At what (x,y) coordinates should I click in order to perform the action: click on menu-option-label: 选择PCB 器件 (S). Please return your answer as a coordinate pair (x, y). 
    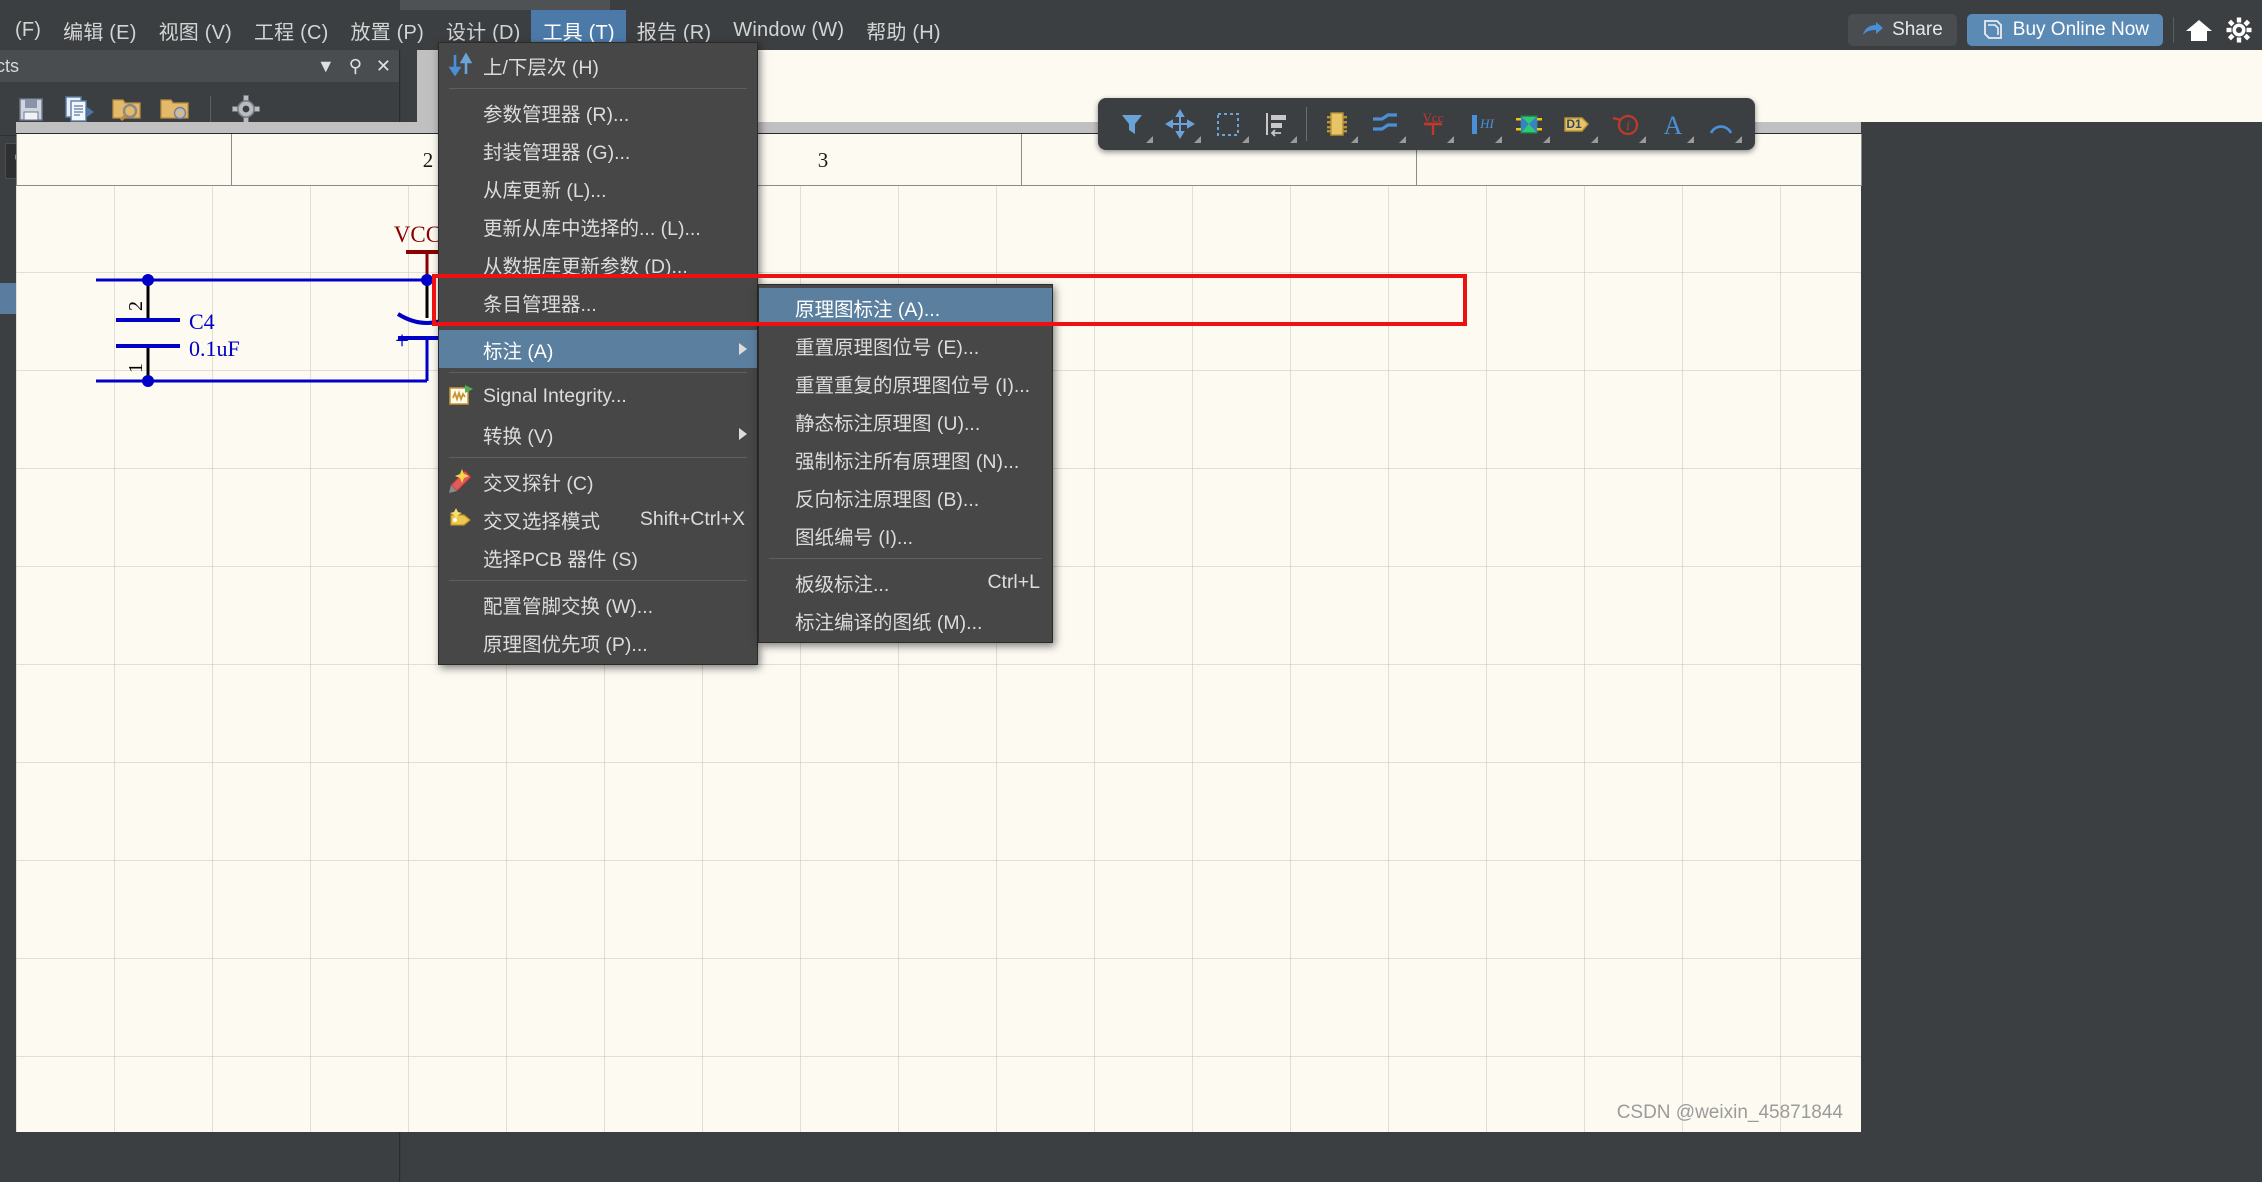
    Looking at the image, I should click on (560, 559).